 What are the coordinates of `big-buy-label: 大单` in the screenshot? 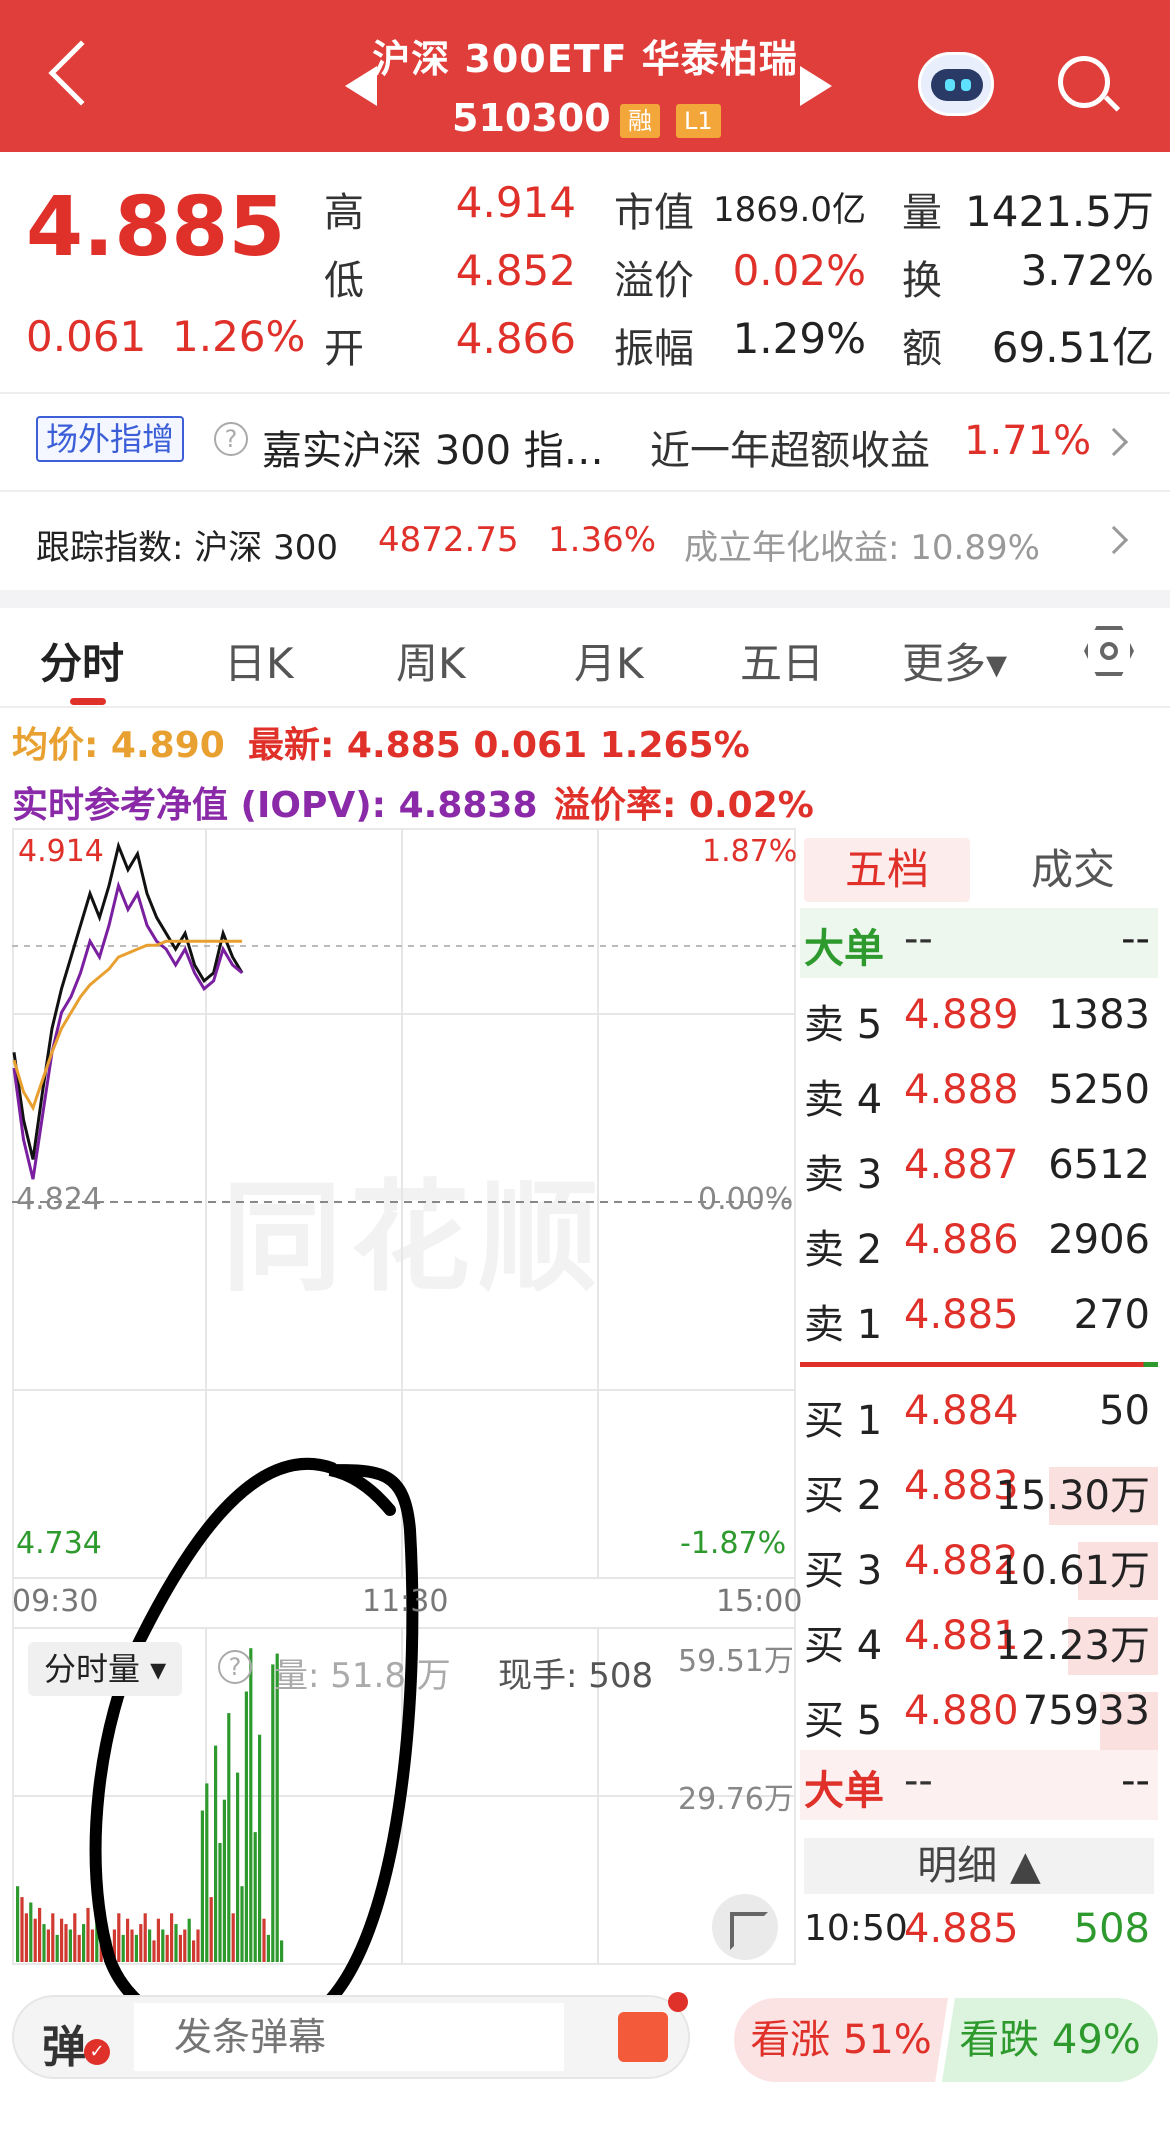 It's located at (844, 1791).